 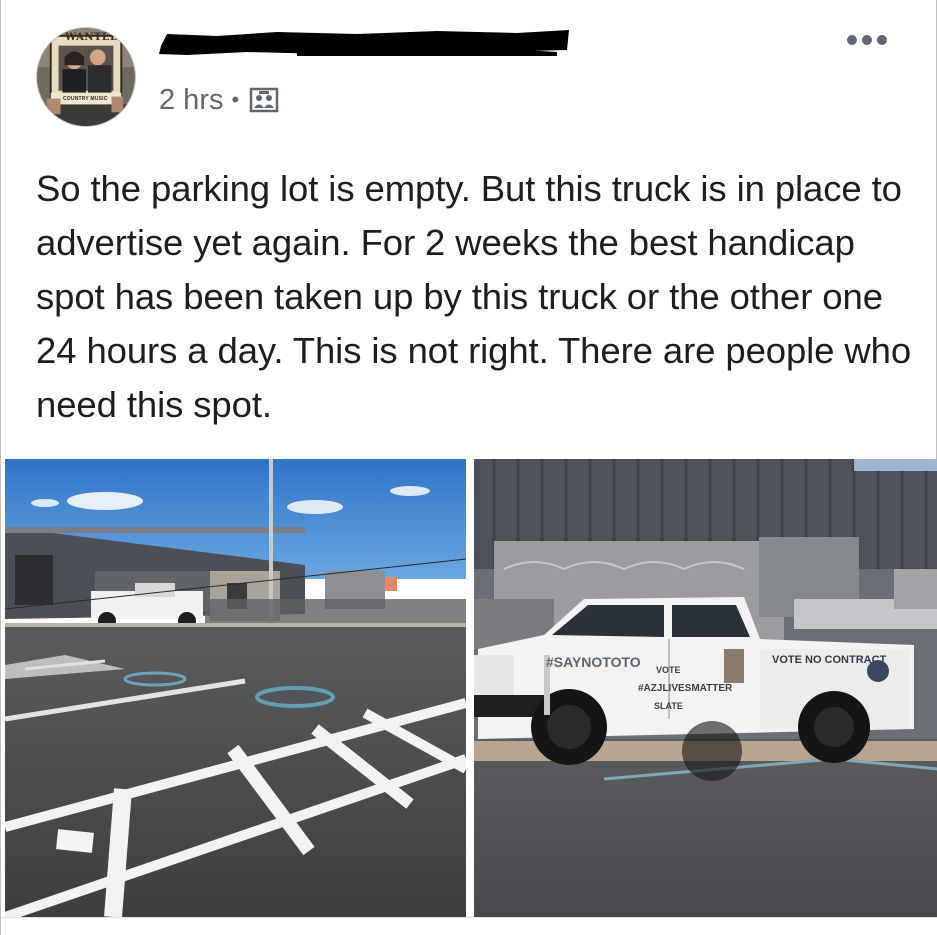 What do you see at coordinates (92, 37) in the screenshot?
I see `avatar-sign-text: WANTED` at bounding box center [92, 37].